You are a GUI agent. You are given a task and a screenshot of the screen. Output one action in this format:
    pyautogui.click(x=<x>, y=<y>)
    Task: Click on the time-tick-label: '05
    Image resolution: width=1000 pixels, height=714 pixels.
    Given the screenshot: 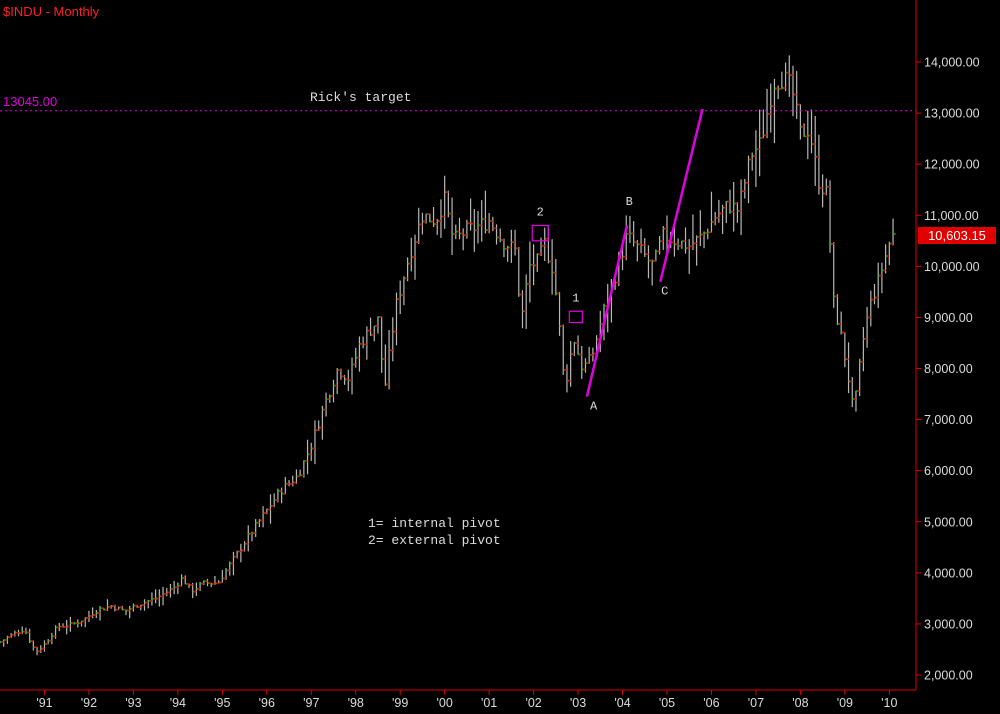 What is the action you would take?
    pyautogui.click(x=667, y=703)
    